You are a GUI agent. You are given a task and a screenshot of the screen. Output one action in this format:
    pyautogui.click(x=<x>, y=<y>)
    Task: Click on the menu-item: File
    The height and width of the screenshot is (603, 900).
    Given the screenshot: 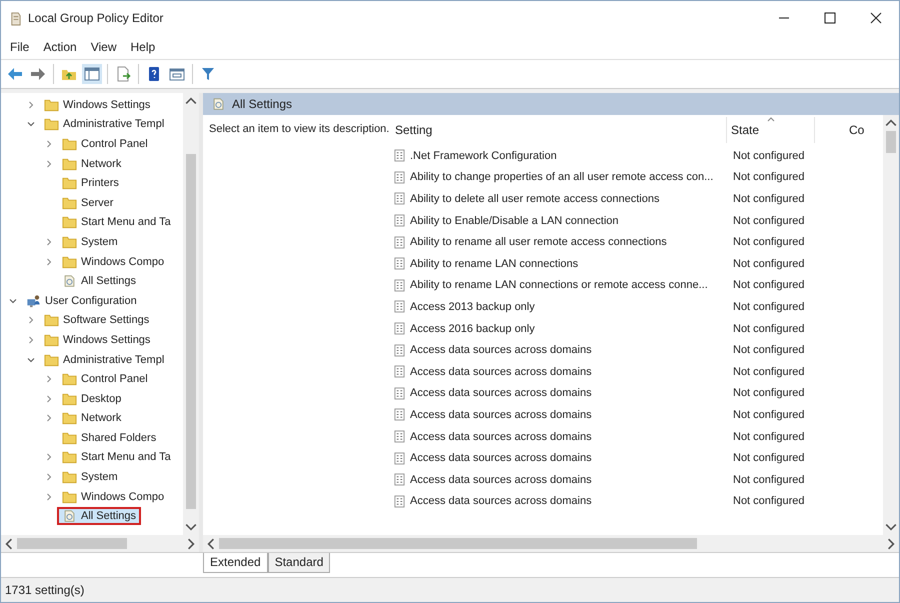 What is the action you would take?
    pyautogui.click(x=19, y=47)
    